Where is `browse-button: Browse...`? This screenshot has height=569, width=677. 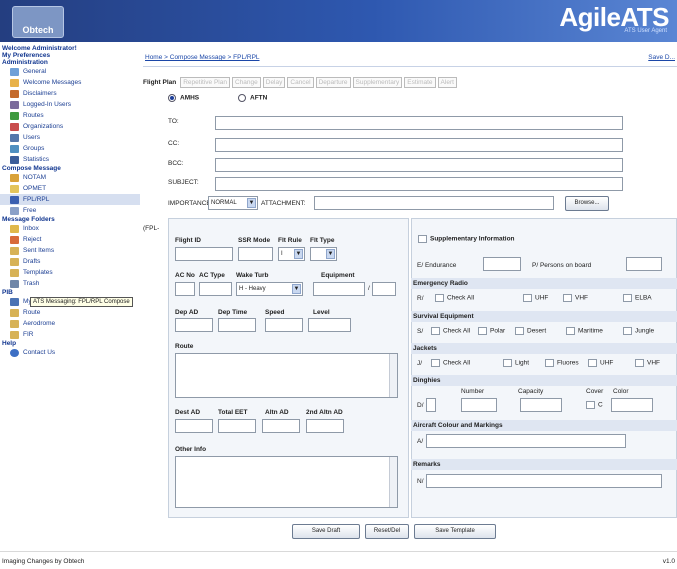 browse-button: Browse... is located at coordinates (587, 203).